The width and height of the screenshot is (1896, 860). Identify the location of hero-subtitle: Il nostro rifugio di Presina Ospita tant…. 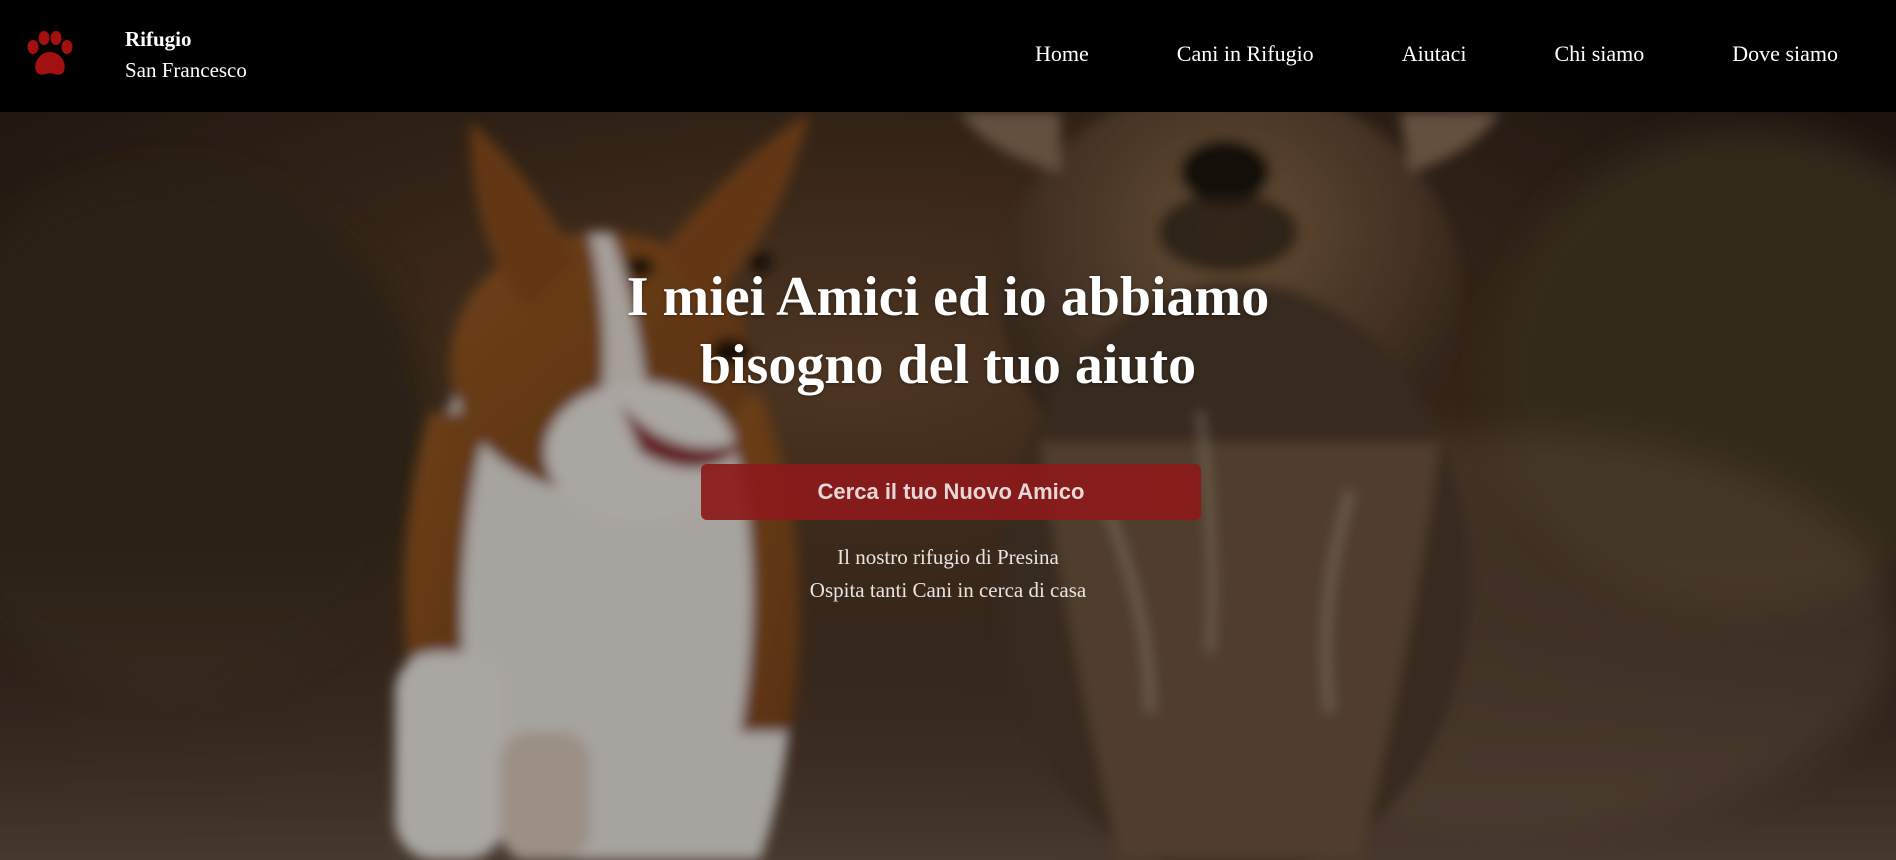
(948, 574).